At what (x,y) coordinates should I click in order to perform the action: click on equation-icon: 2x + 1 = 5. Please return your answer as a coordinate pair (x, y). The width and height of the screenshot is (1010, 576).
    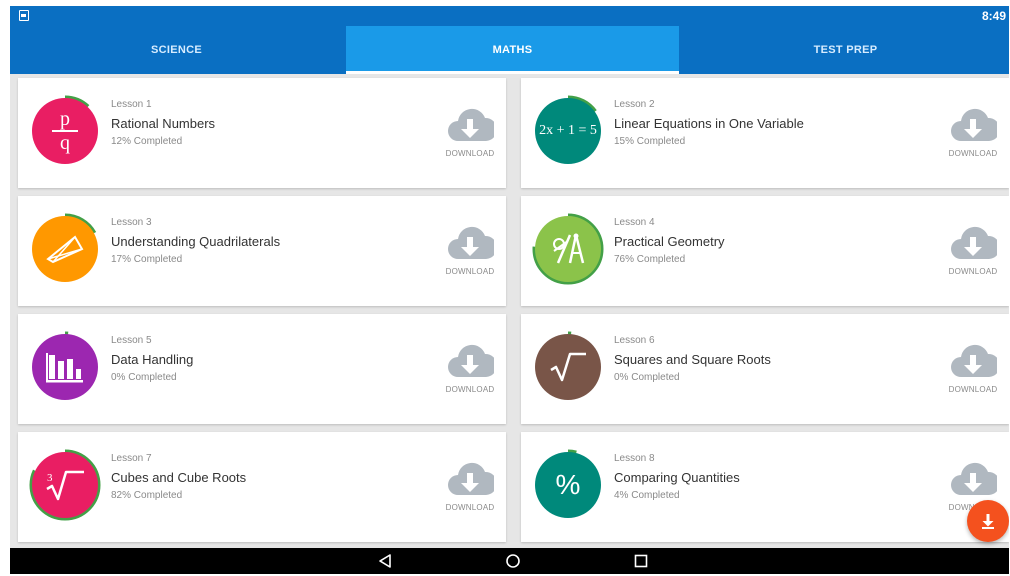
    Looking at the image, I should click on (568, 131).